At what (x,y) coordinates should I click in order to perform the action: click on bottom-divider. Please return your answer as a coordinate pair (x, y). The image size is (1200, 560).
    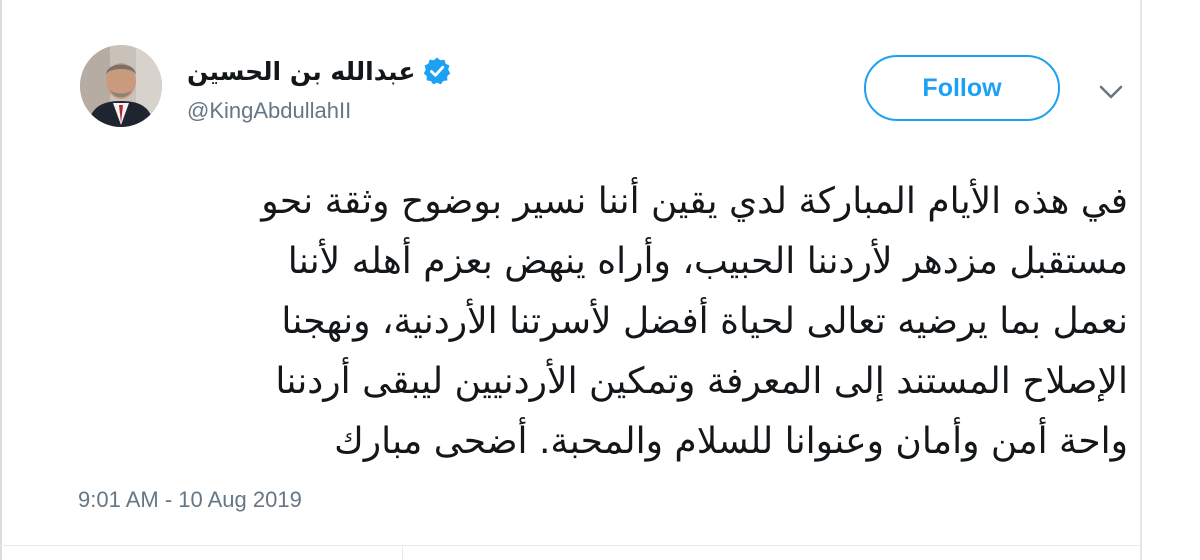
    Looking at the image, I should click on (570, 545).